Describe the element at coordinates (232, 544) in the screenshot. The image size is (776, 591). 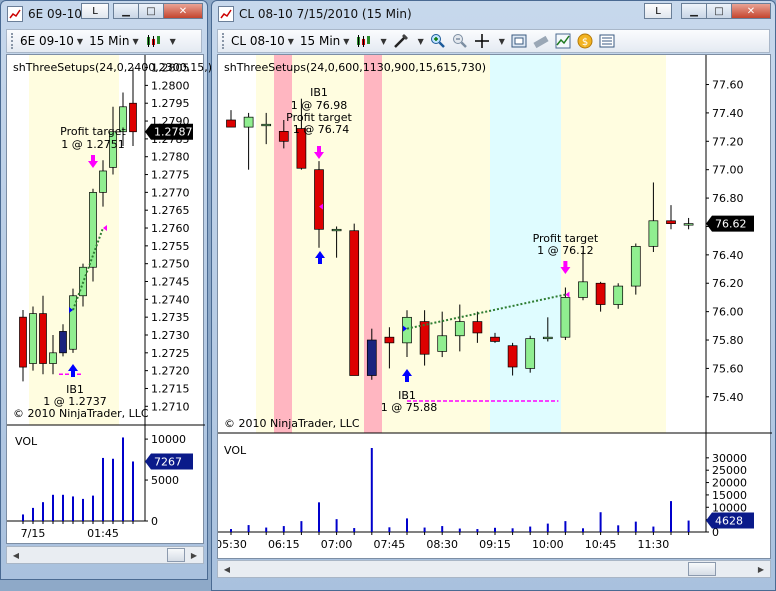
I see `time-tick-label: 05:30` at that location.